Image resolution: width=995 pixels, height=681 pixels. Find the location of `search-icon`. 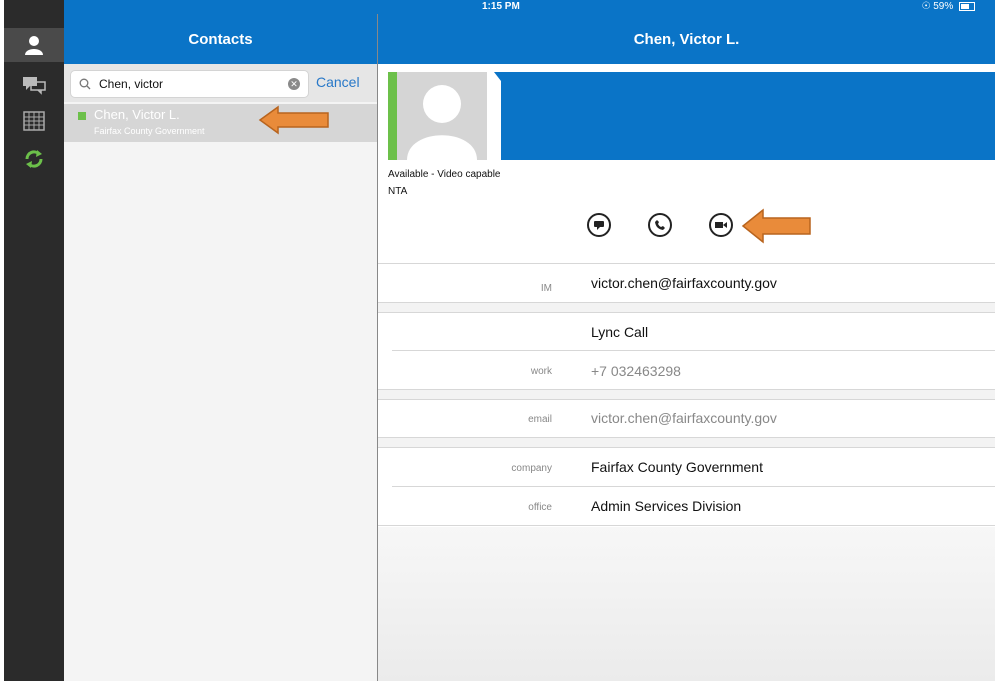

search-icon is located at coordinates (85, 84).